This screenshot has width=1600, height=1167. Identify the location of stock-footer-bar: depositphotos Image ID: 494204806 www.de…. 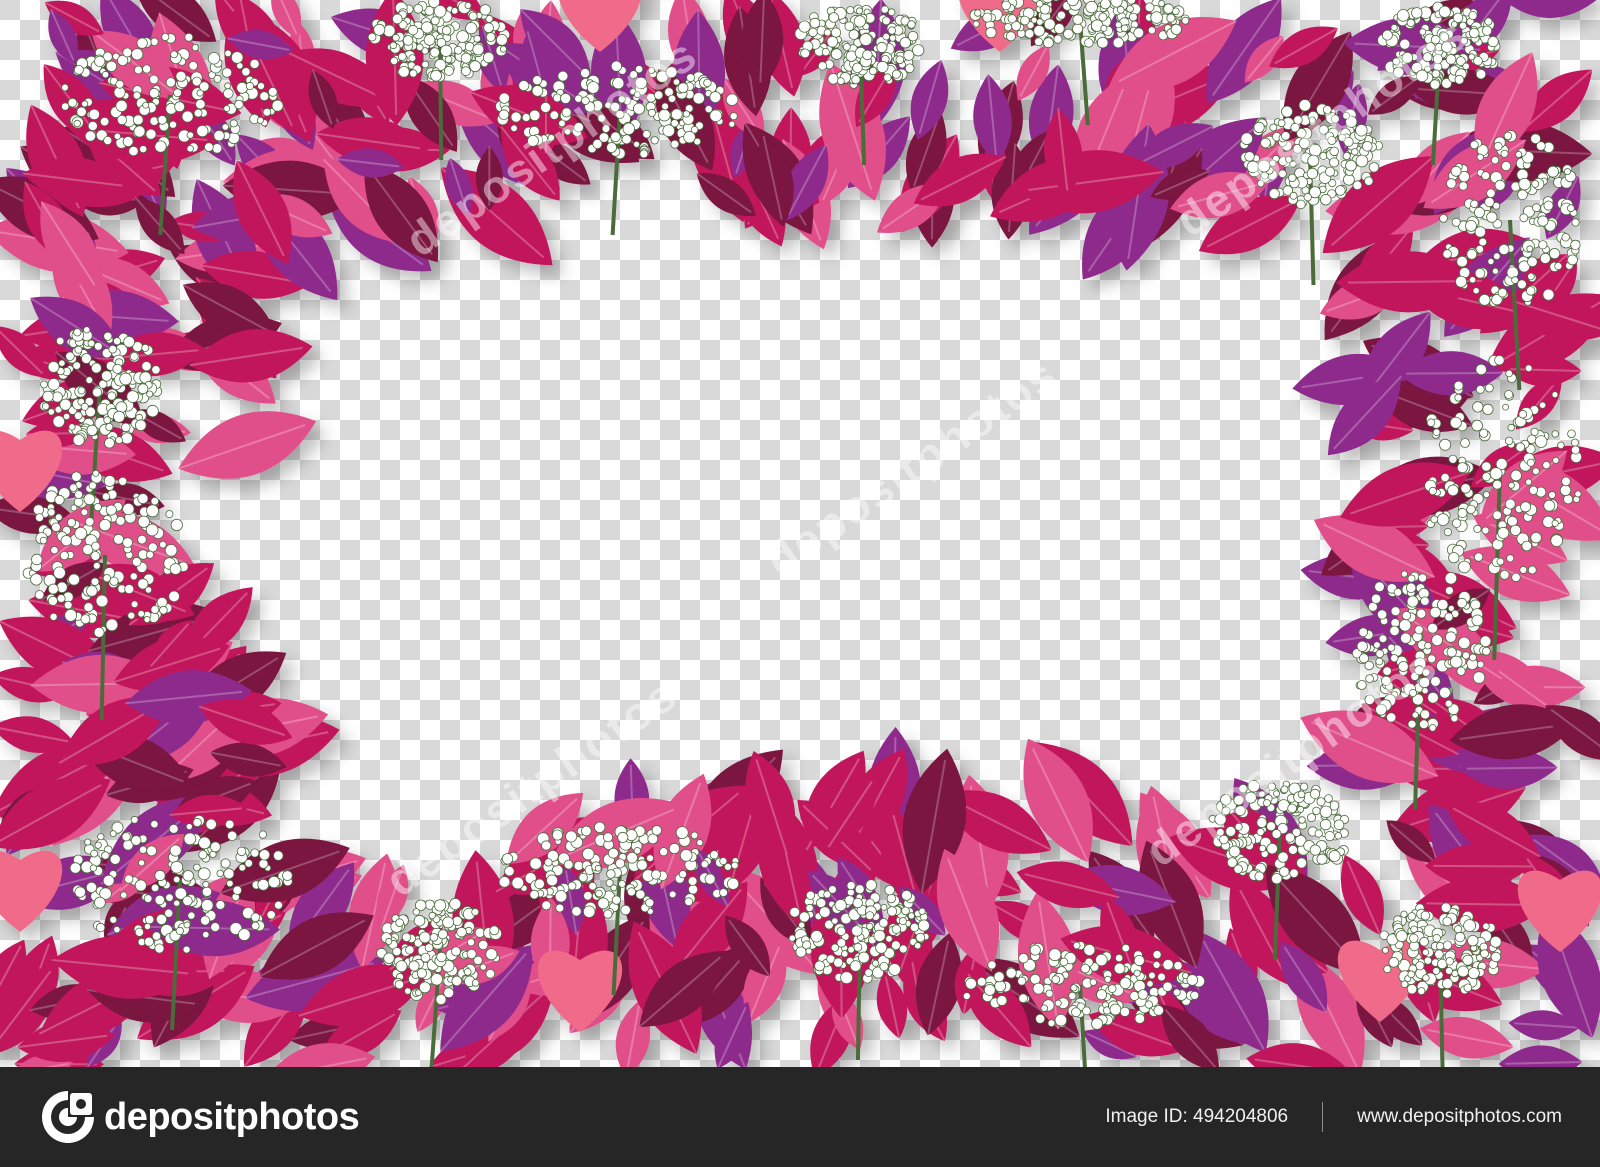
(800, 1117).